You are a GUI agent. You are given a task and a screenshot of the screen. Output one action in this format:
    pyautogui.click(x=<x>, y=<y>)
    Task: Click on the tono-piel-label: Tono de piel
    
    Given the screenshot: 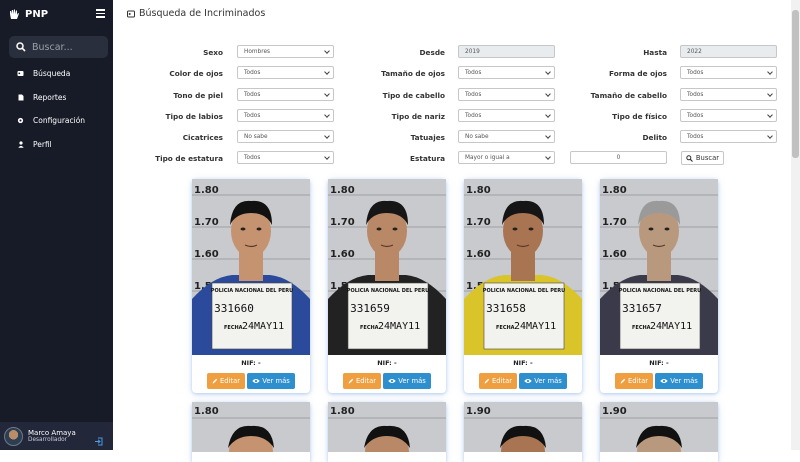 What is the action you would take?
    pyautogui.click(x=198, y=95)
    